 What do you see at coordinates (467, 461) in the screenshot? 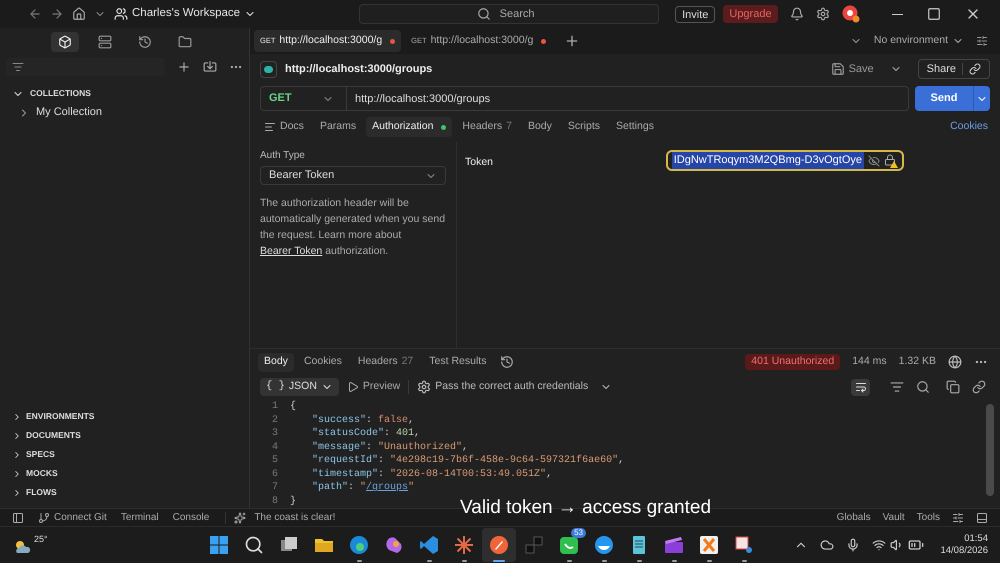
I see `code-line: "requestId": "4e298c19-7b6f-458e-9c64-597321f6ae60",` at bounding box center [467, 461].